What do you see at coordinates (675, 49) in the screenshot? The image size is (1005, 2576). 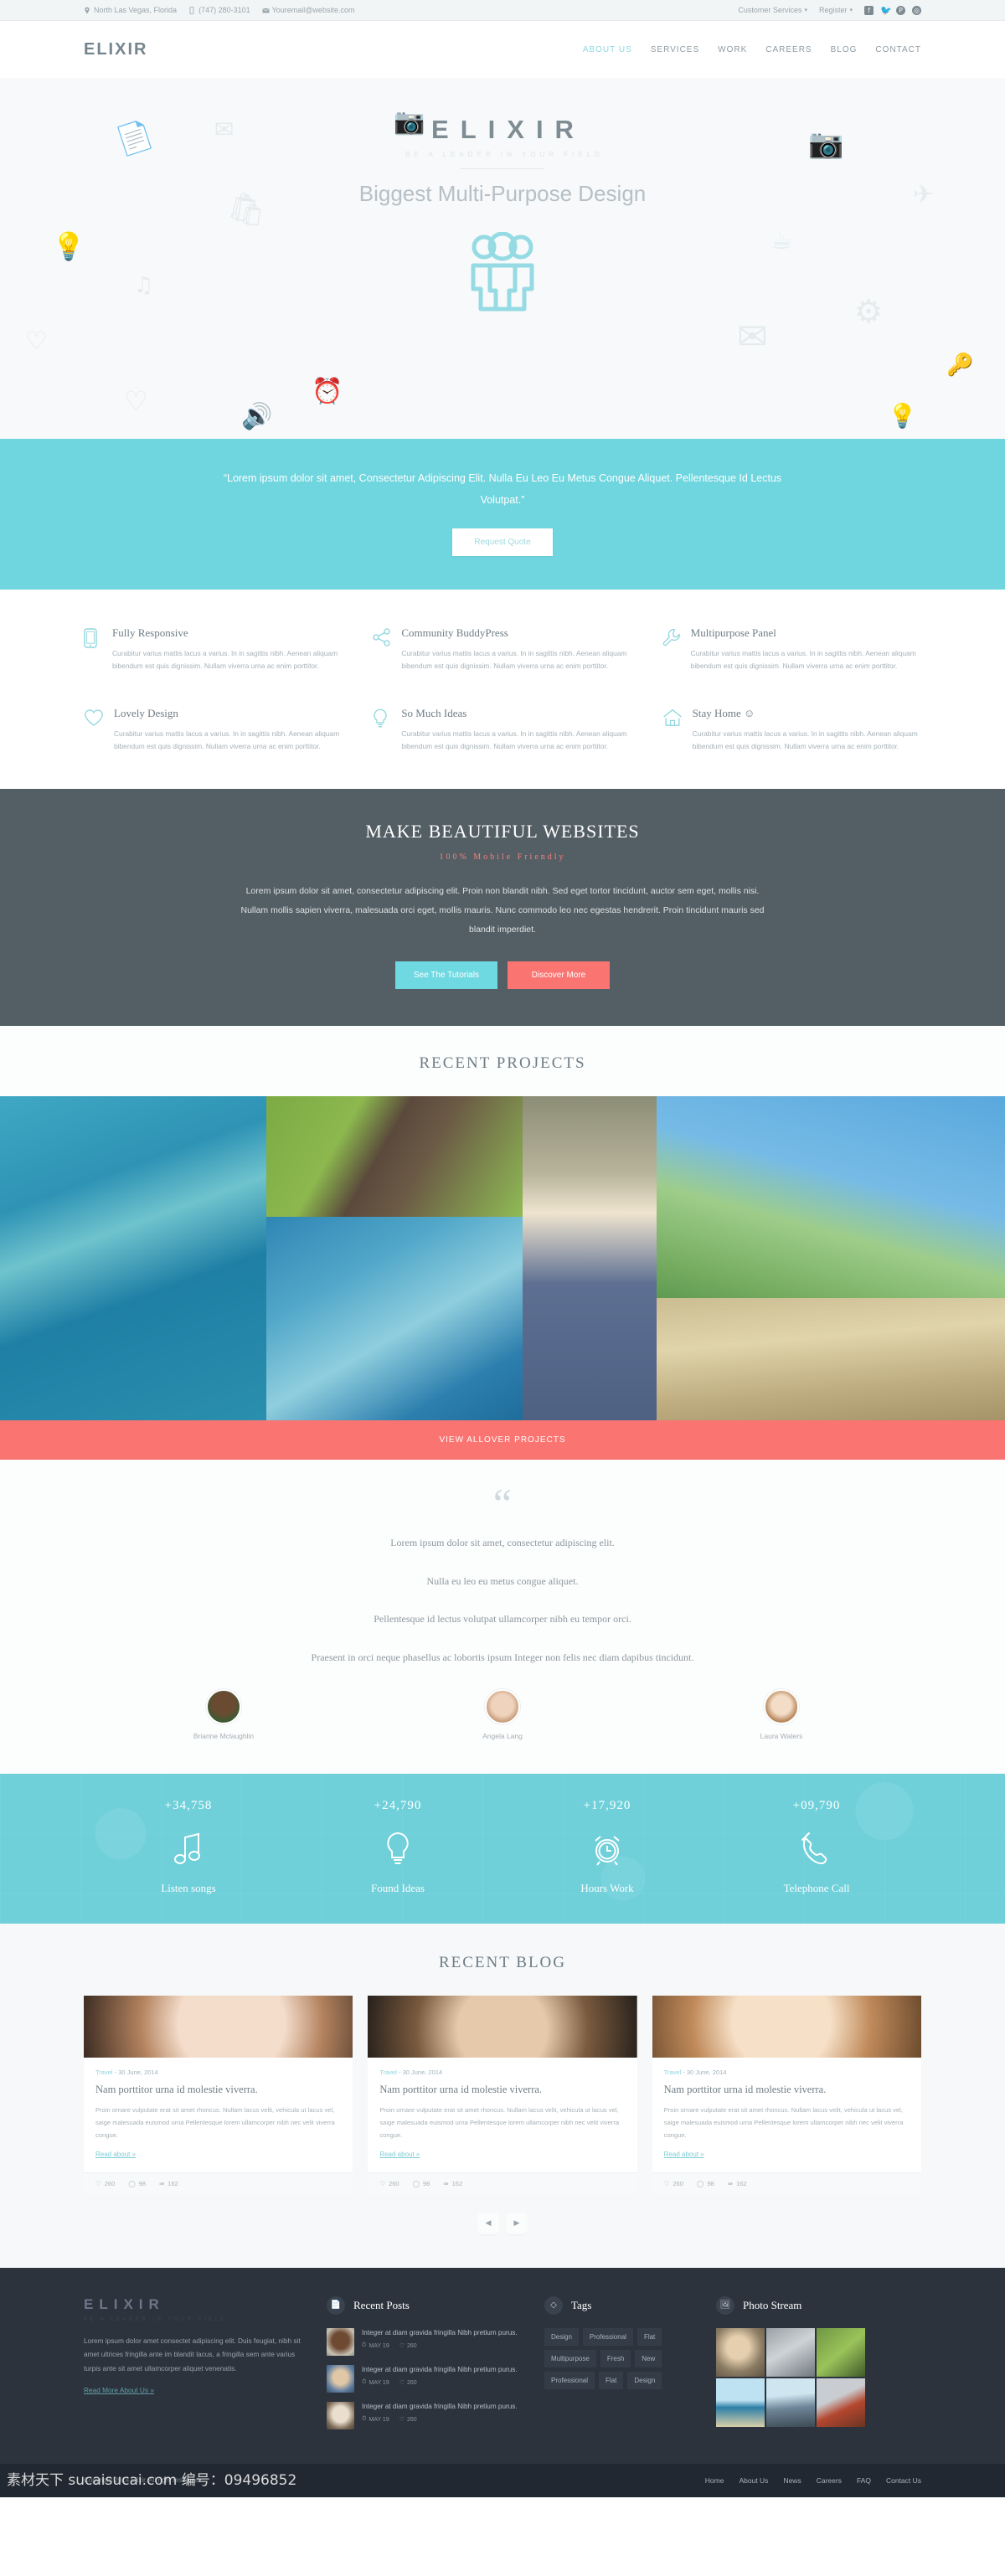 I see `nav-item-services: SERVICES` at bounding box center [675, 49].